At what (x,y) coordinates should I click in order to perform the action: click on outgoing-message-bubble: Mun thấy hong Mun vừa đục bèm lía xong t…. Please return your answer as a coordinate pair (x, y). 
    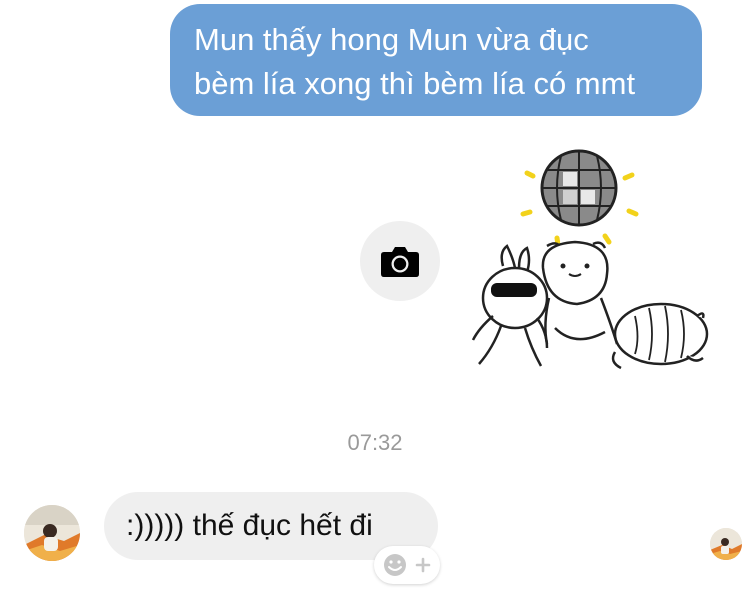
    Looking at the image, I should click on (436, 60).